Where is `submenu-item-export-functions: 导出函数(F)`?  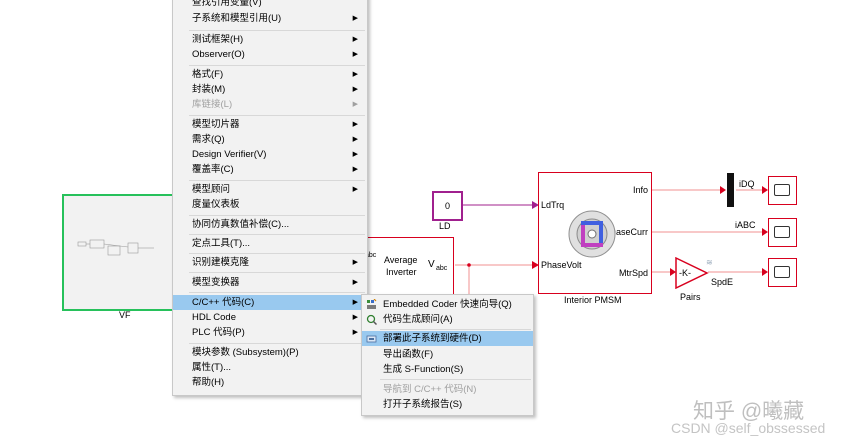 submenu-item-export-functions: 导出函数(F) is located at coordinates (447, 354).